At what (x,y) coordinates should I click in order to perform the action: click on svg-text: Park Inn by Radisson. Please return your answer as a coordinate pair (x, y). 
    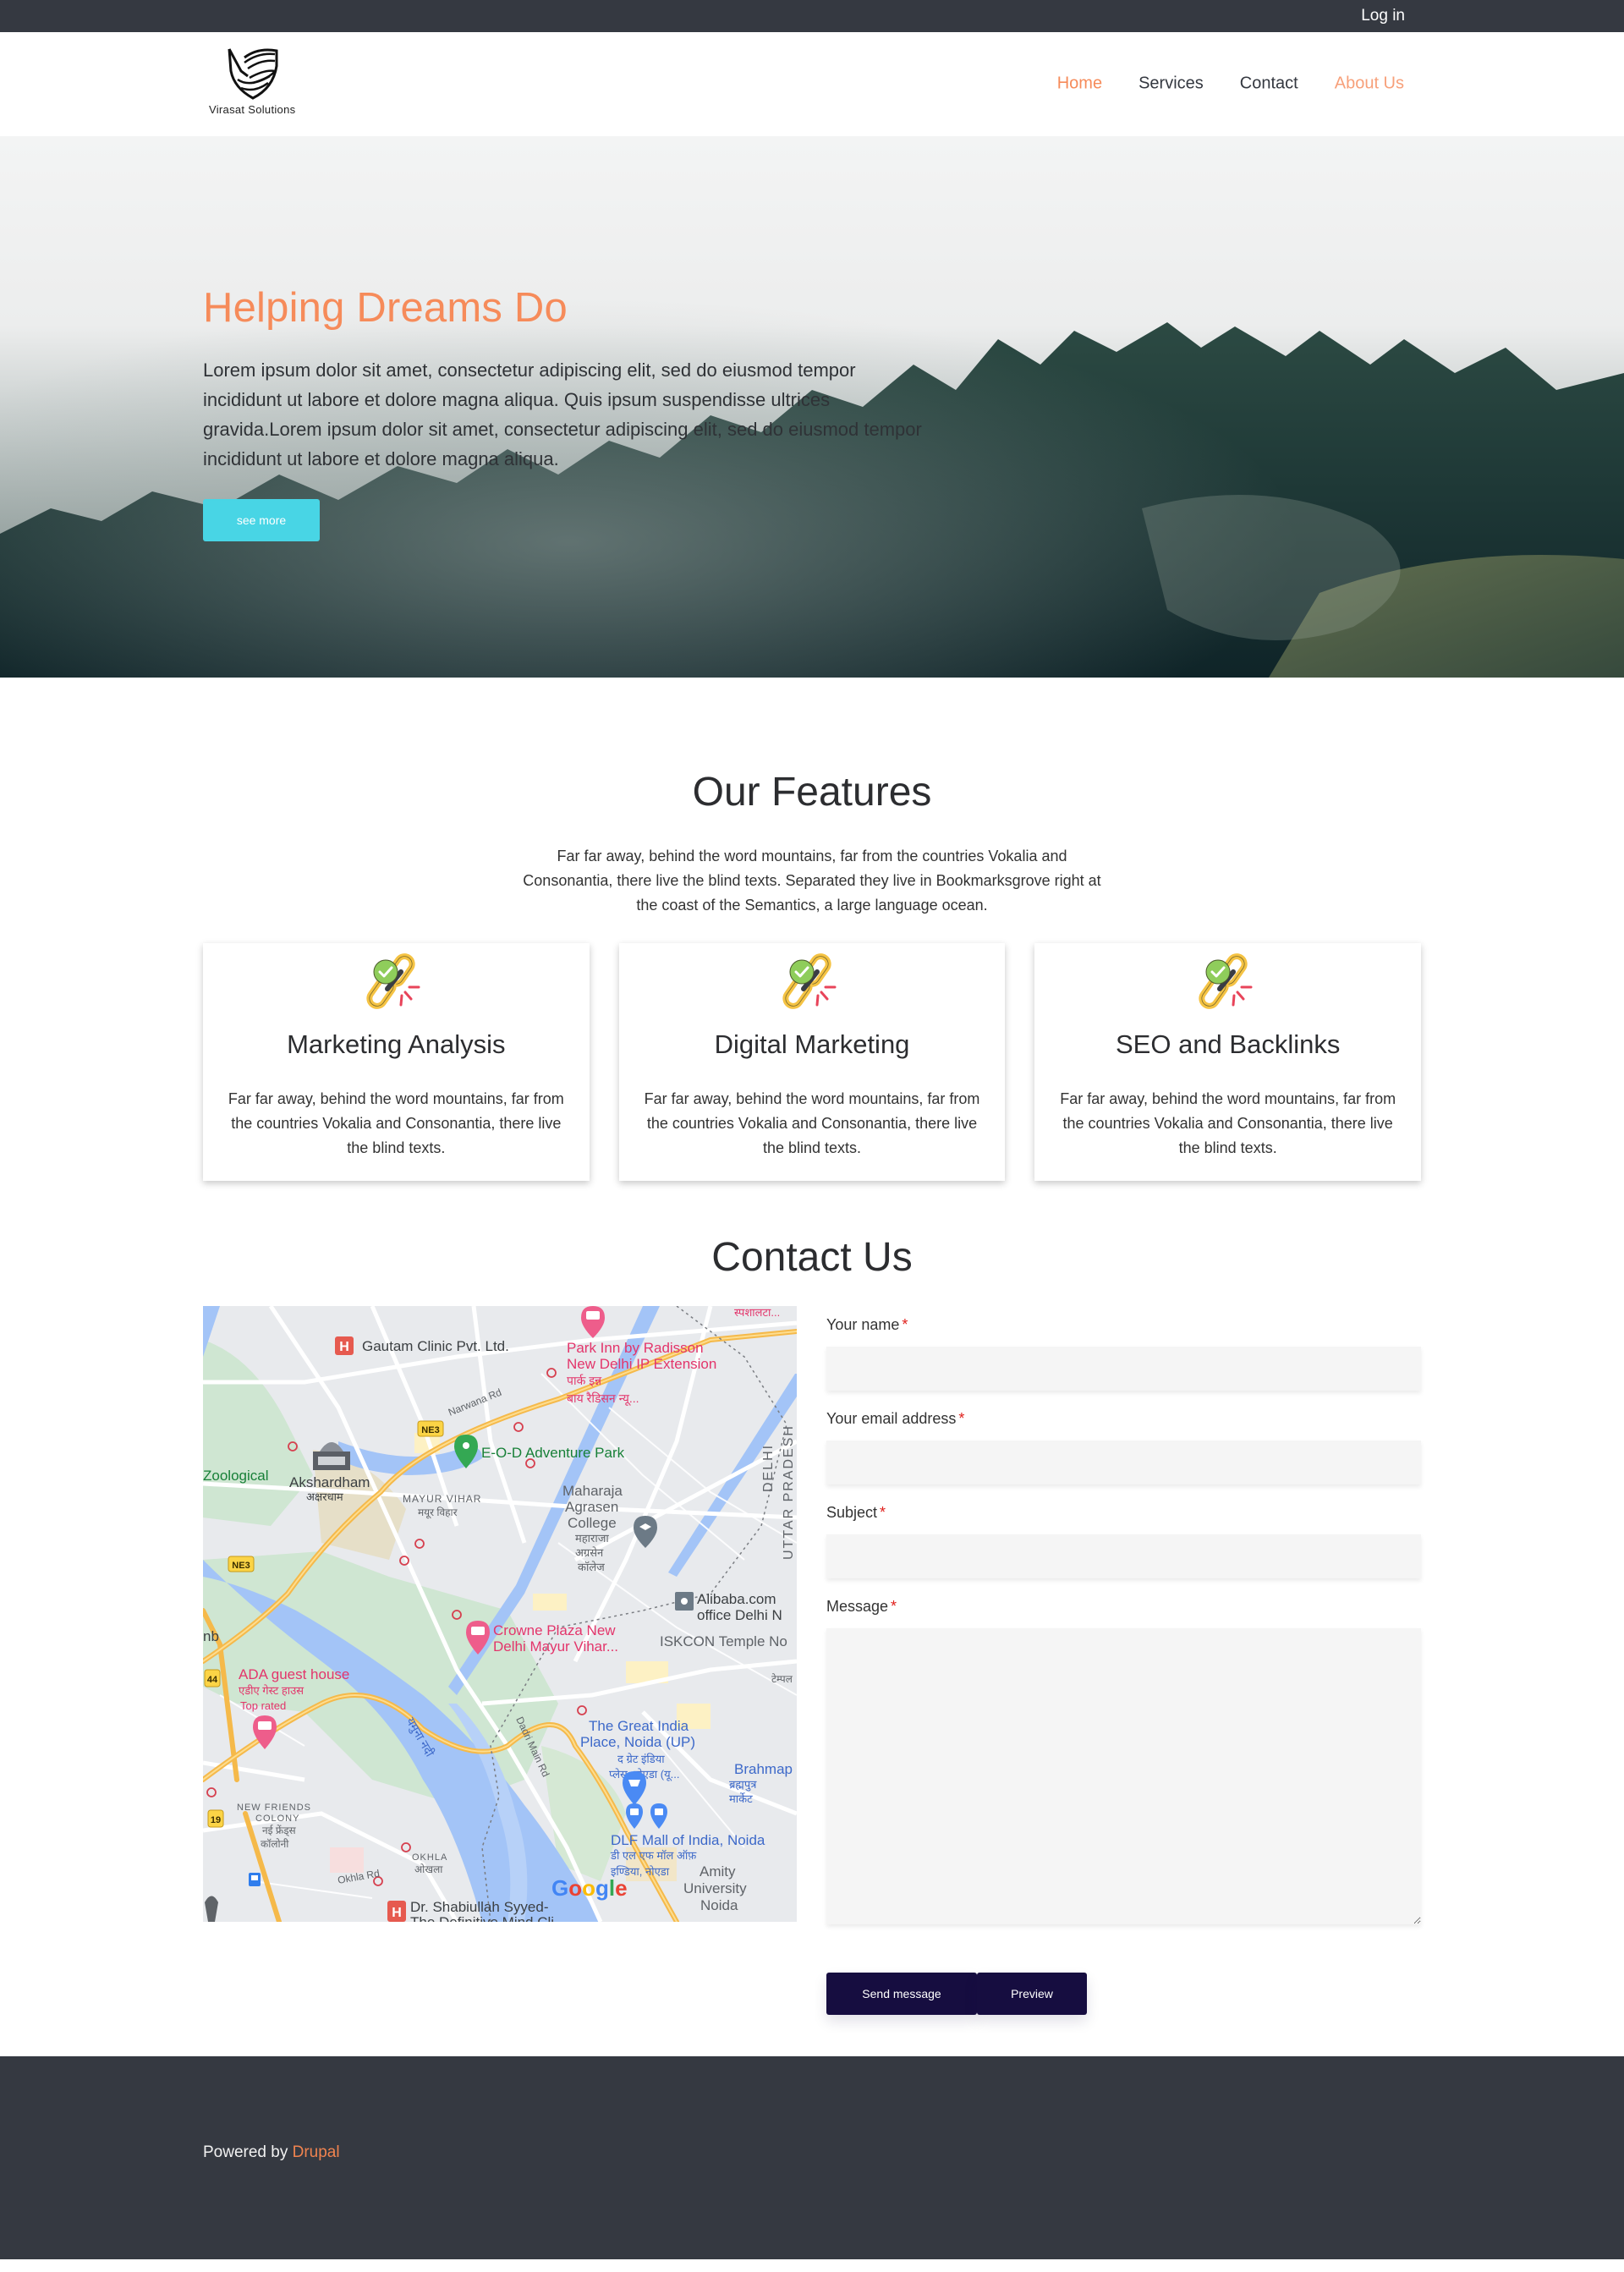
    Looking at the image, I should click on (635, 1348).